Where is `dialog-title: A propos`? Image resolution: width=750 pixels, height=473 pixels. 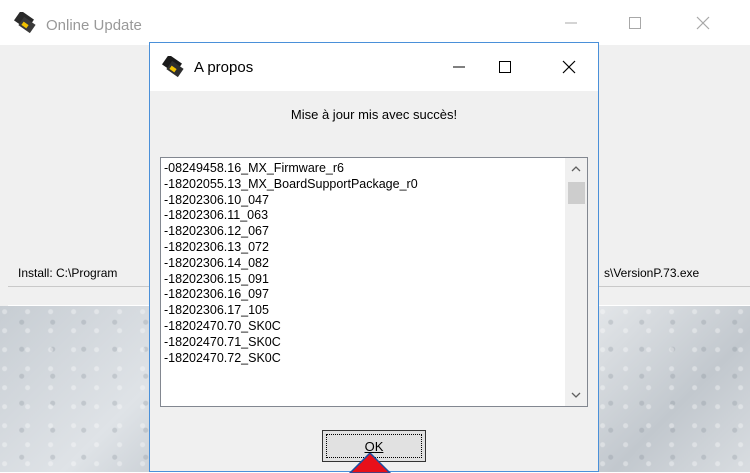 dialog-title: A propos is located at coordinates (224, 67).